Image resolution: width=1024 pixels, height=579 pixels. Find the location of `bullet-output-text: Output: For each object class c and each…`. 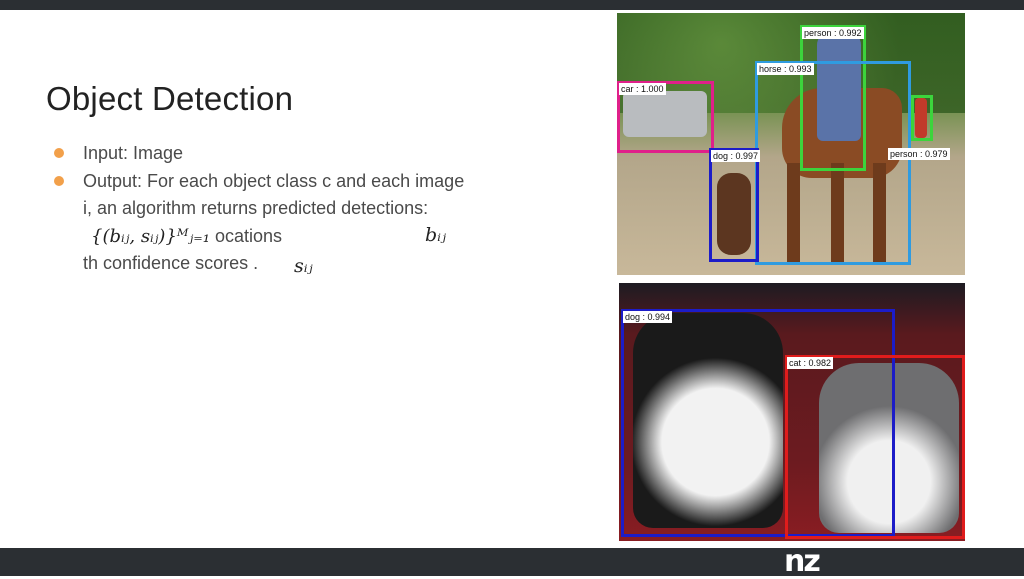

bullet-output-text: Output: For each object class c and each… is located at coordinates (274, 194).